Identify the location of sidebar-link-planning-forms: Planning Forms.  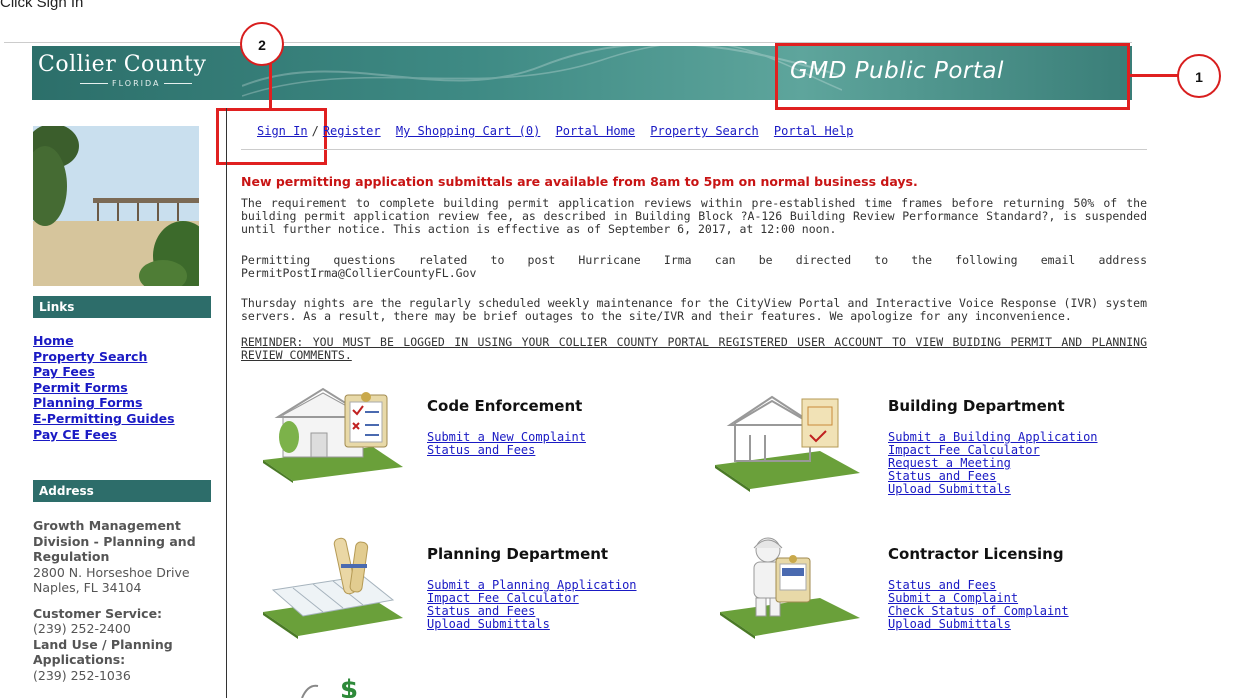
(104, 403).